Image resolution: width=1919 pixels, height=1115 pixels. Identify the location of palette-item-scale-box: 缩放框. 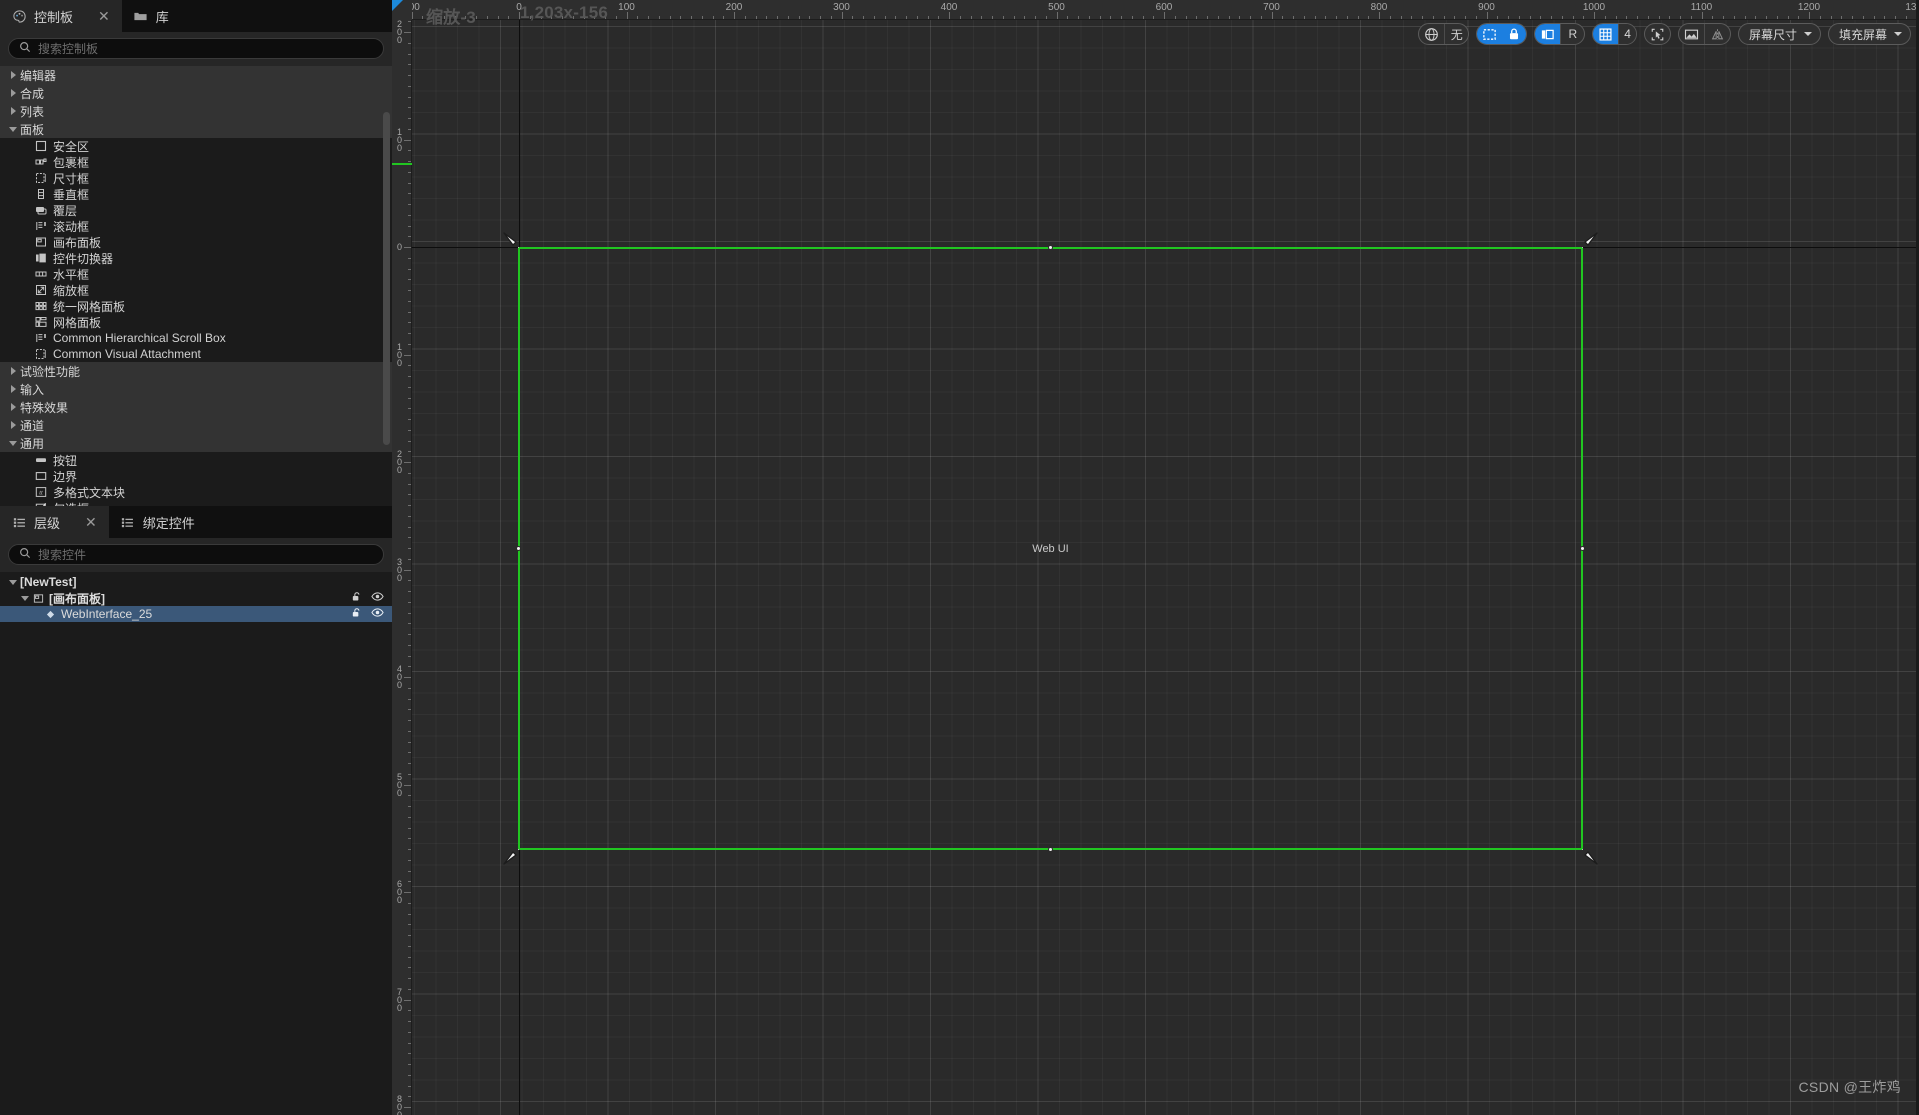
(196, 290).